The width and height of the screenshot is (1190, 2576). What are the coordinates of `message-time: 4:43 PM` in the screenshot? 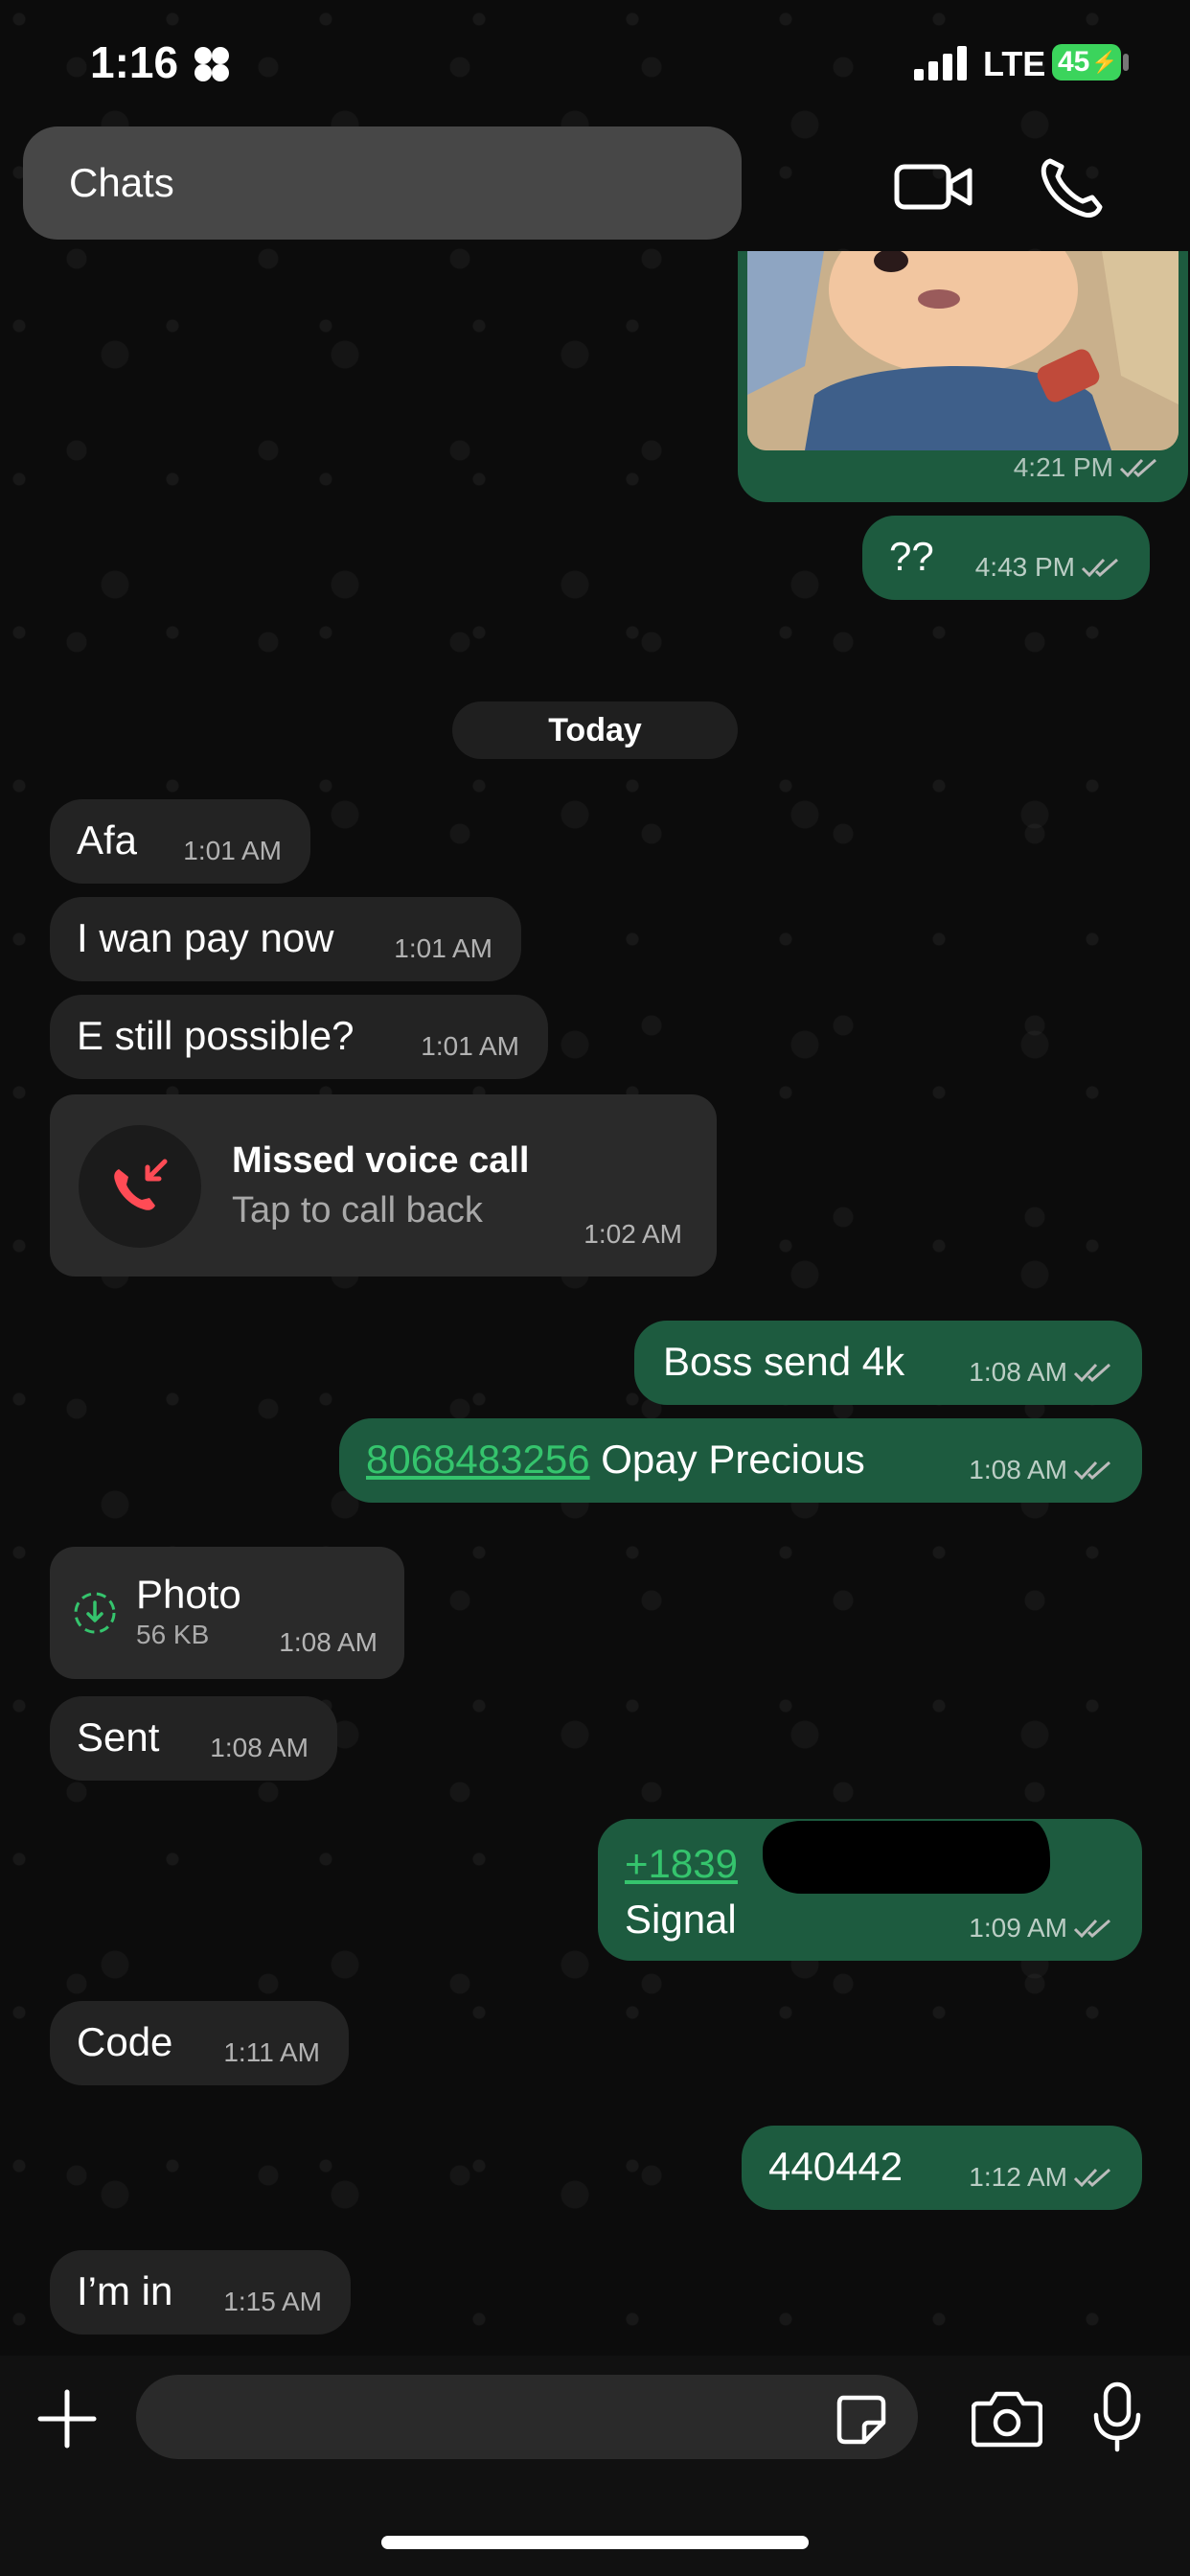 It's located at (1048, 567).